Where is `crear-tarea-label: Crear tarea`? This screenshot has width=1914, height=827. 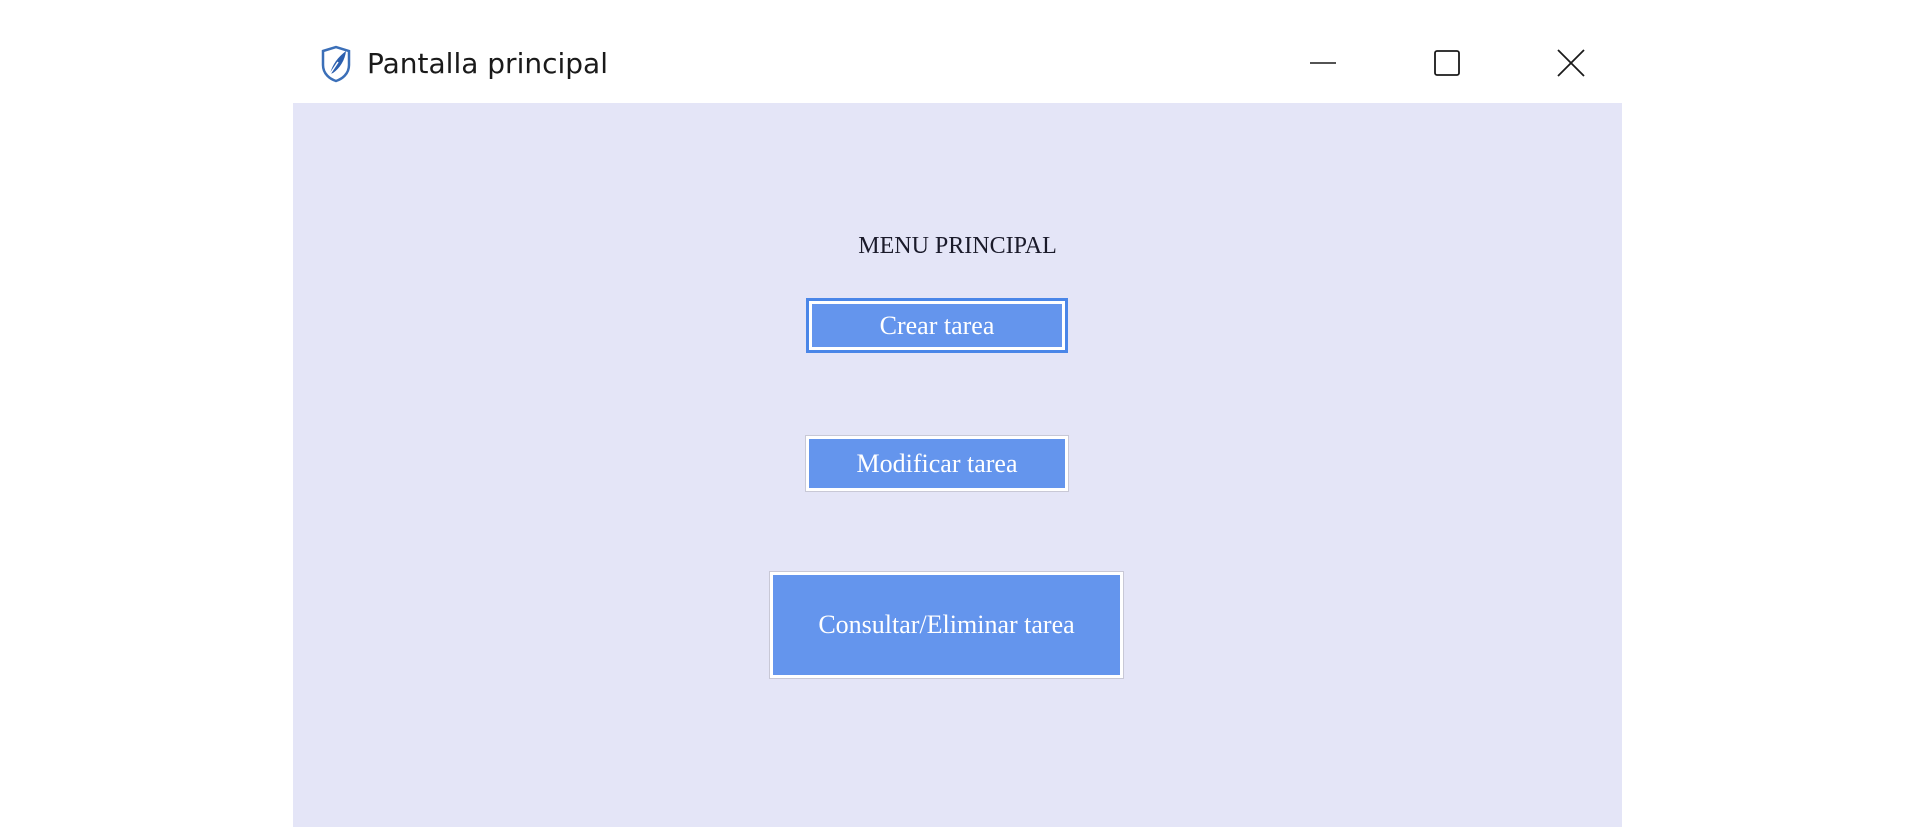 crear-tarea-label: Crear tarea is located at coordinates (937, 325).